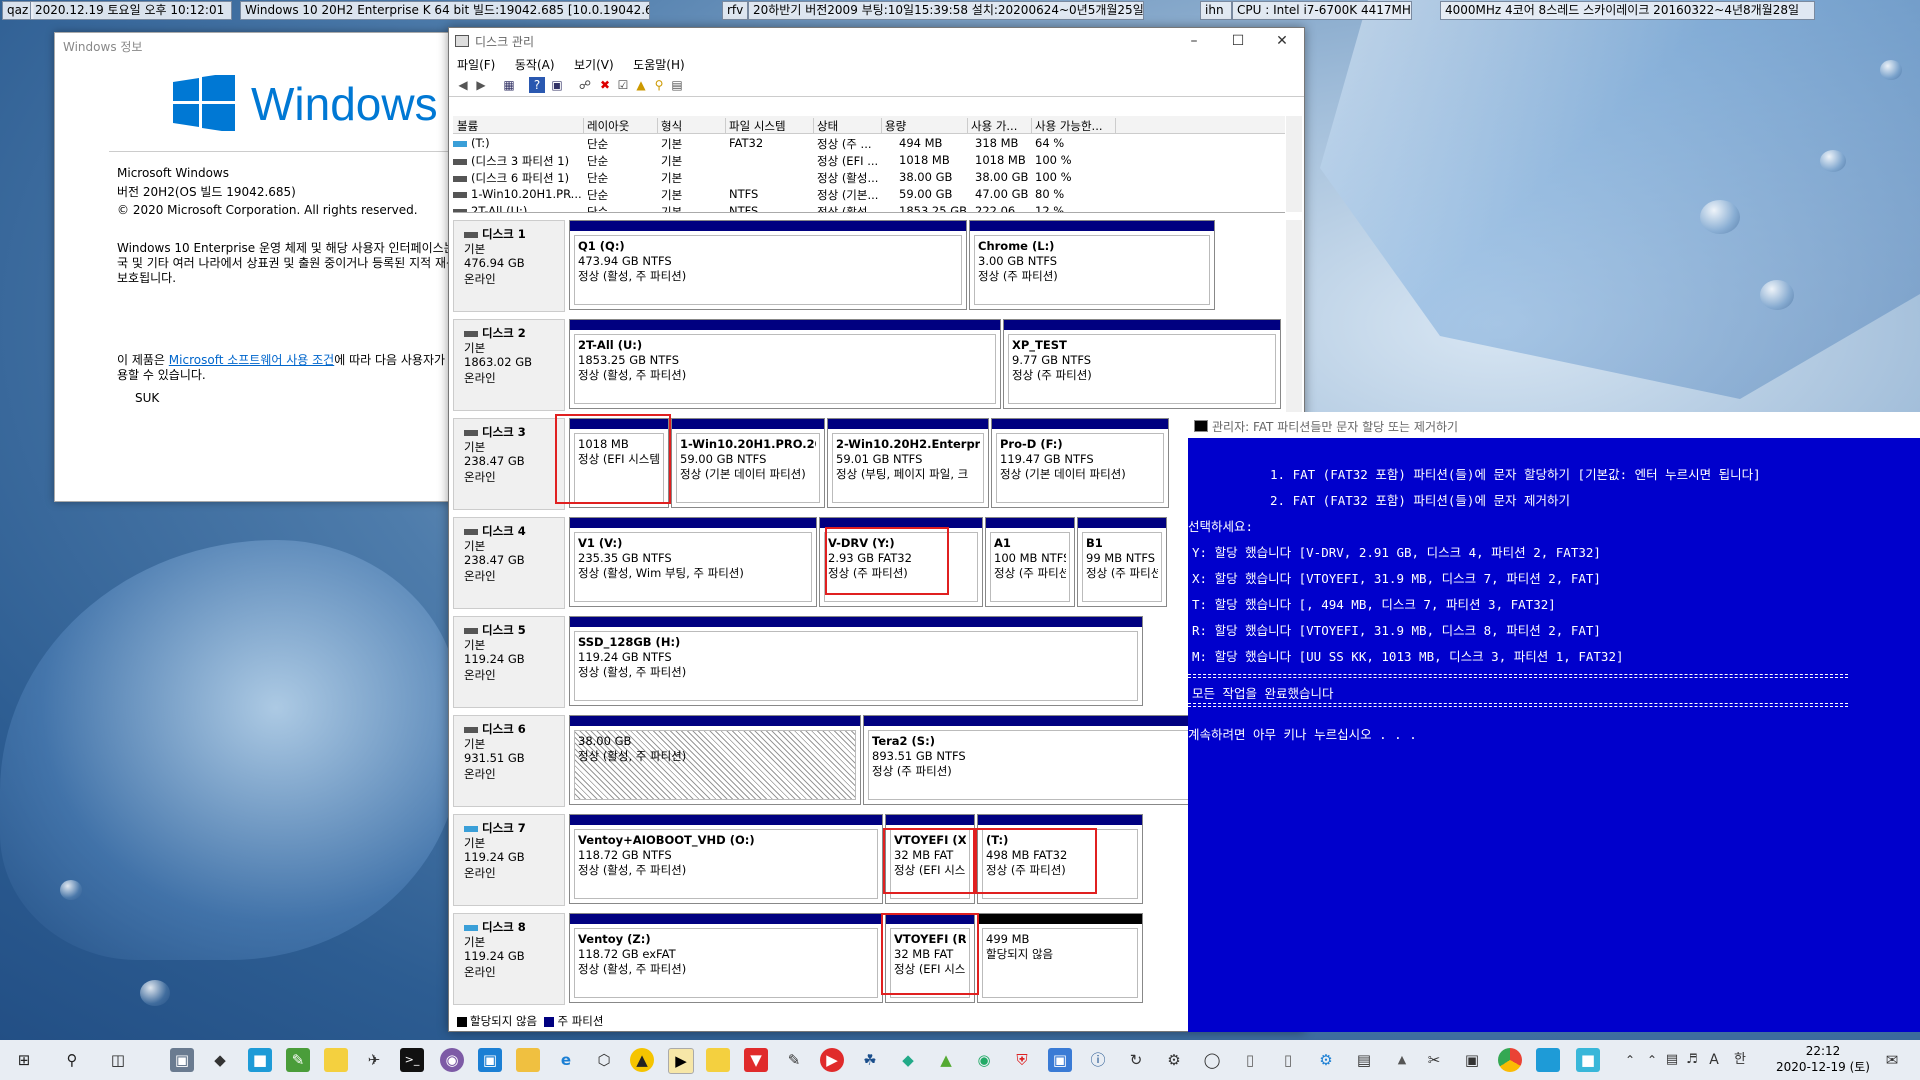 The height and width of the screenshot is (1080, 1920). What do you see at coordinates (769, 125) in the screenshot?
I see `column-header: 파일 시스템` at bounding box center [769, 125].